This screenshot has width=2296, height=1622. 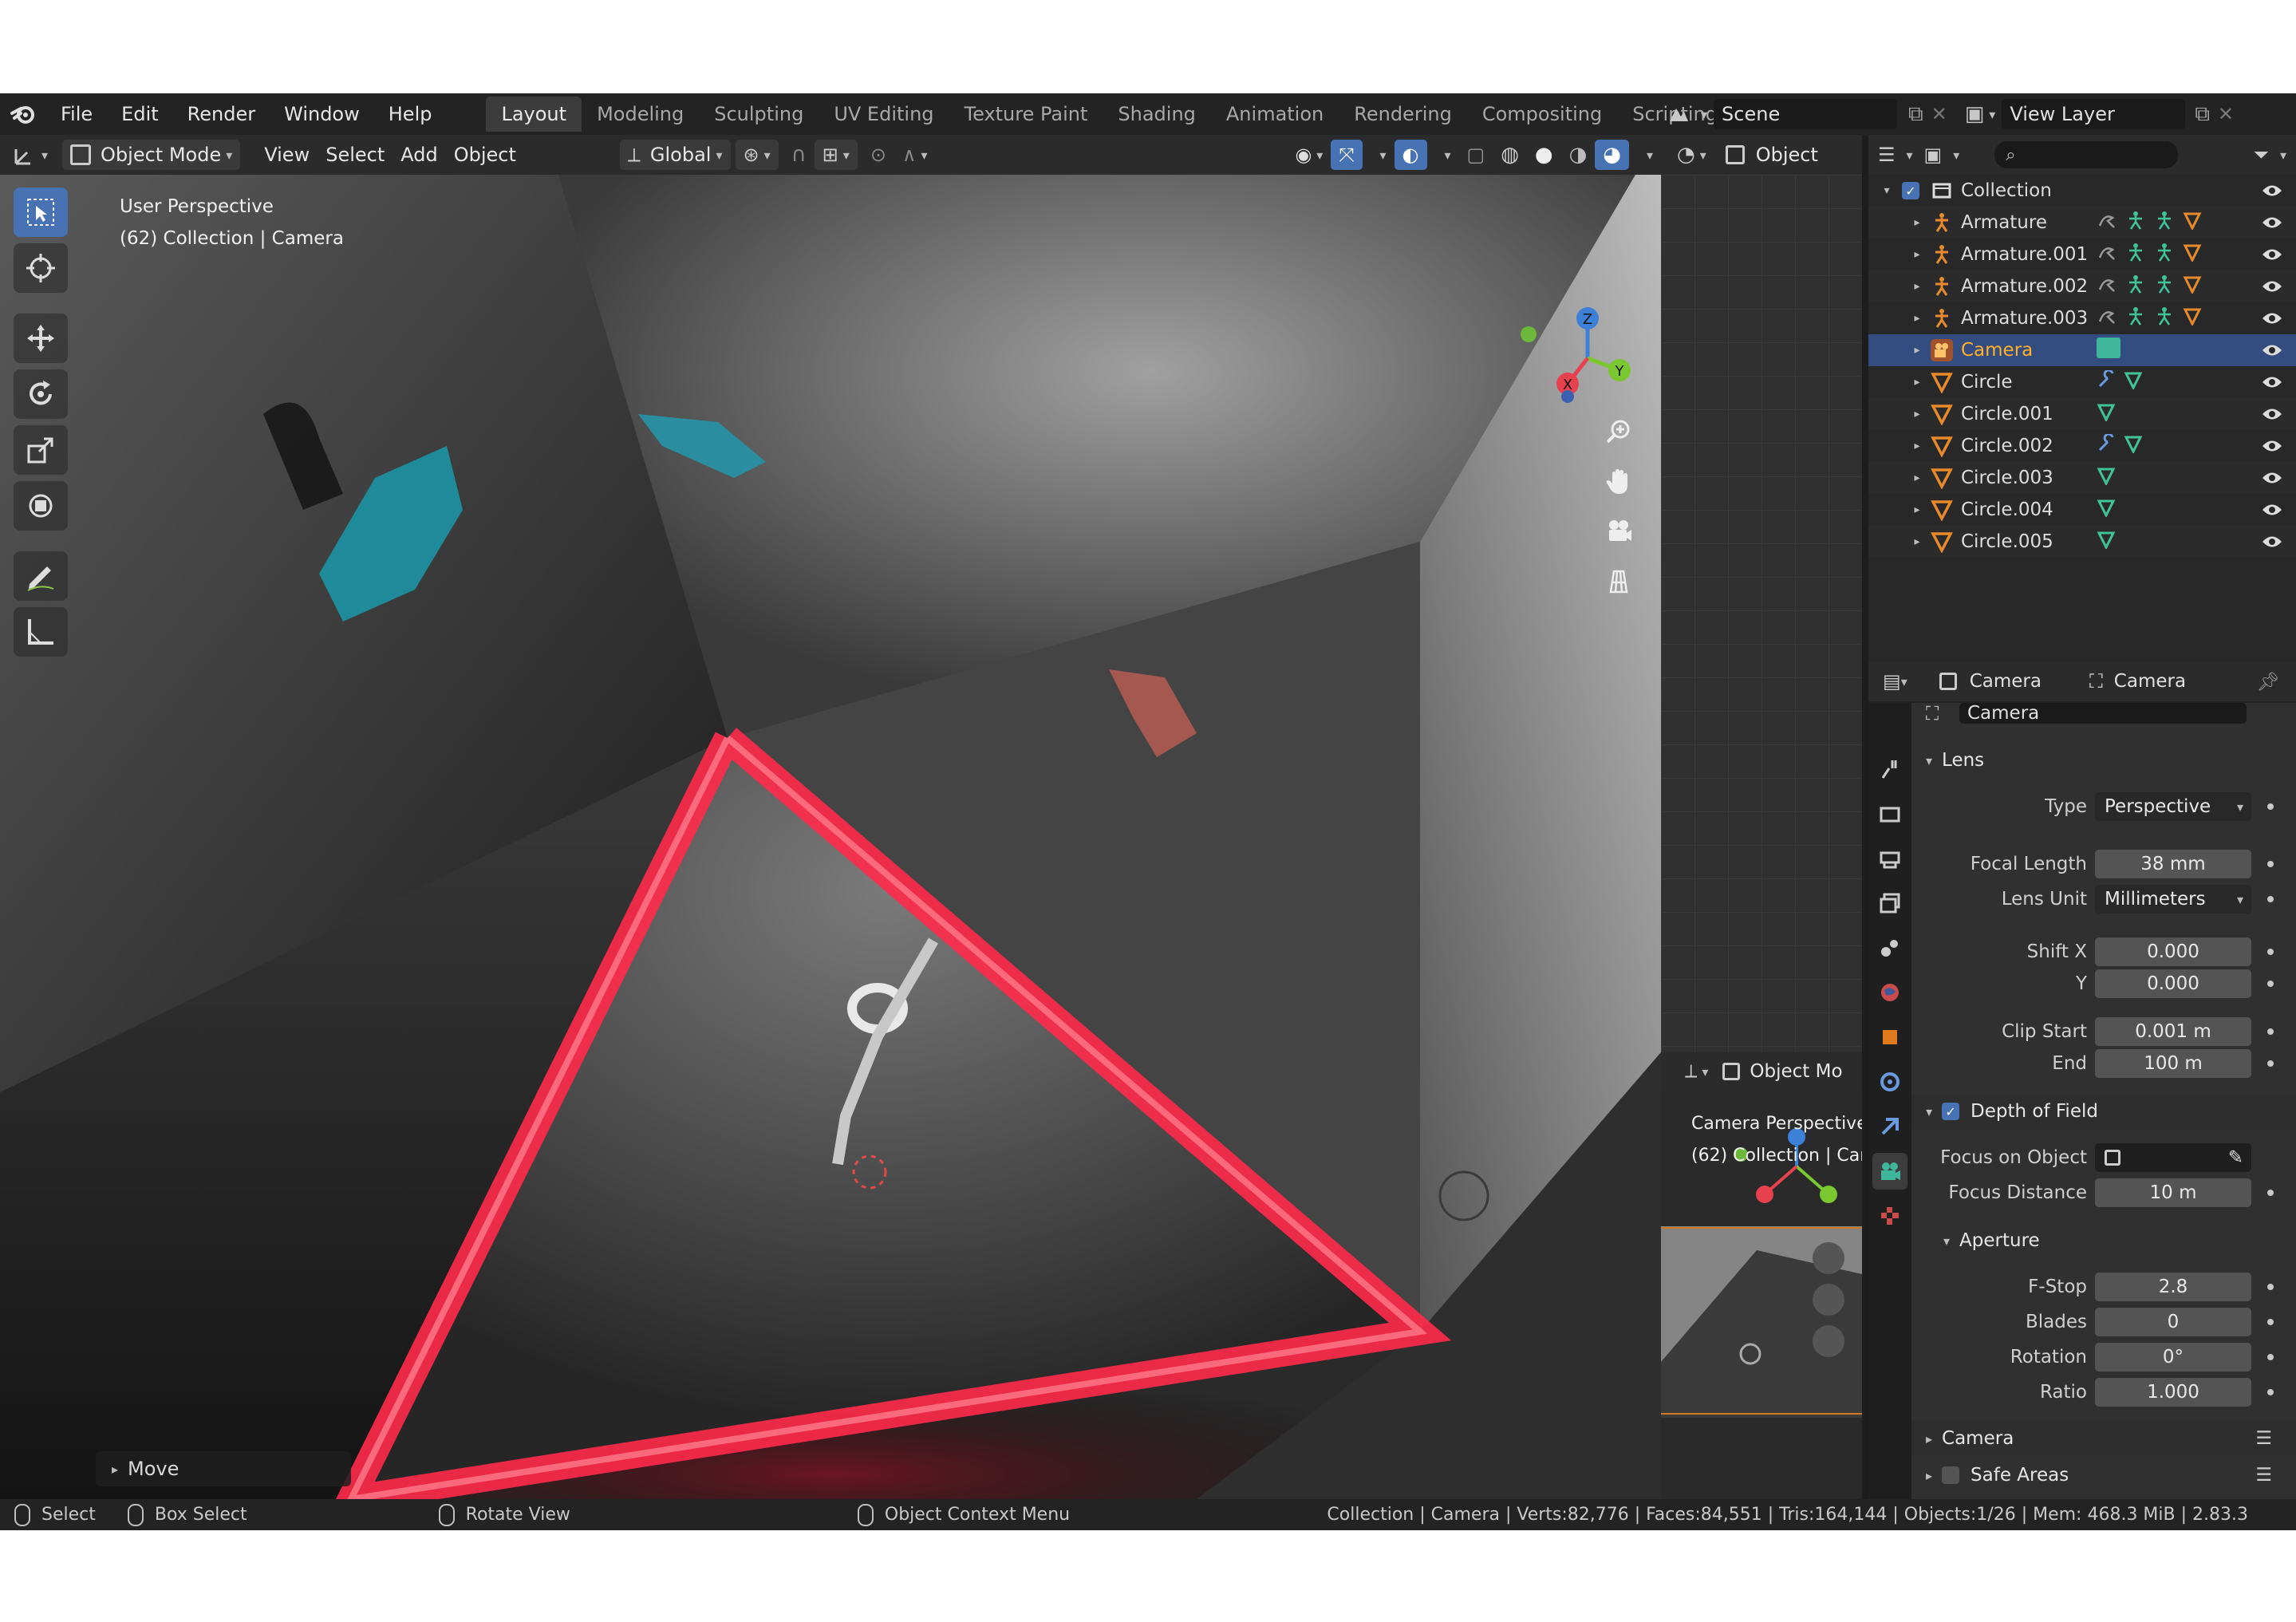 I want to click on node-grid, so click(x=1761, y=617).